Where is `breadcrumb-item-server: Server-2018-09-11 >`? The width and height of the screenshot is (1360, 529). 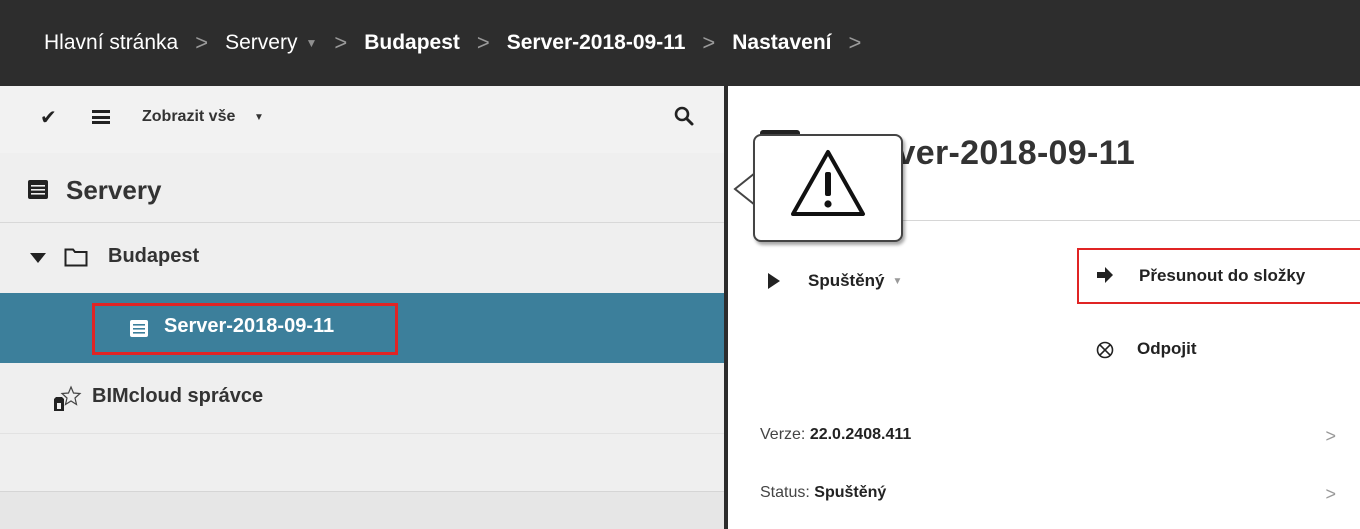
breadcrumb-item-server: Server-2018-09-11 > is located at coordinates (620, 43).